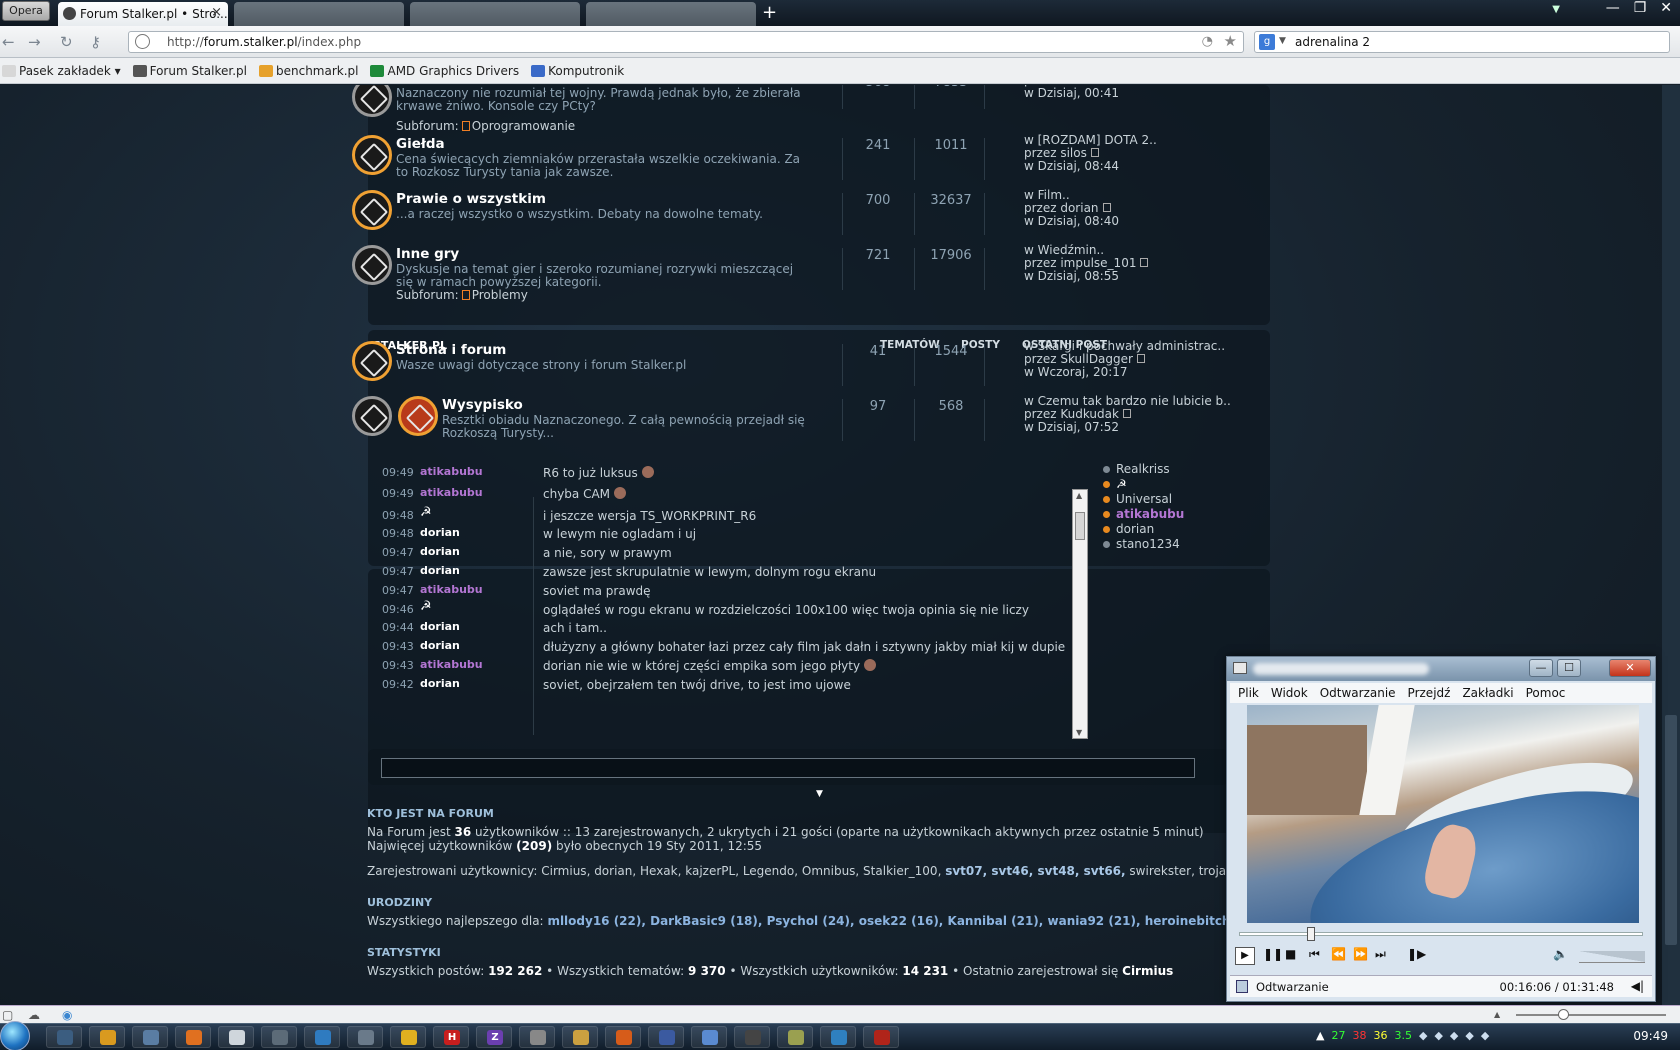 This screenshot has width=1680, height=1050. I want to click on taskbar-app-button: Z, so click(494, 1037).